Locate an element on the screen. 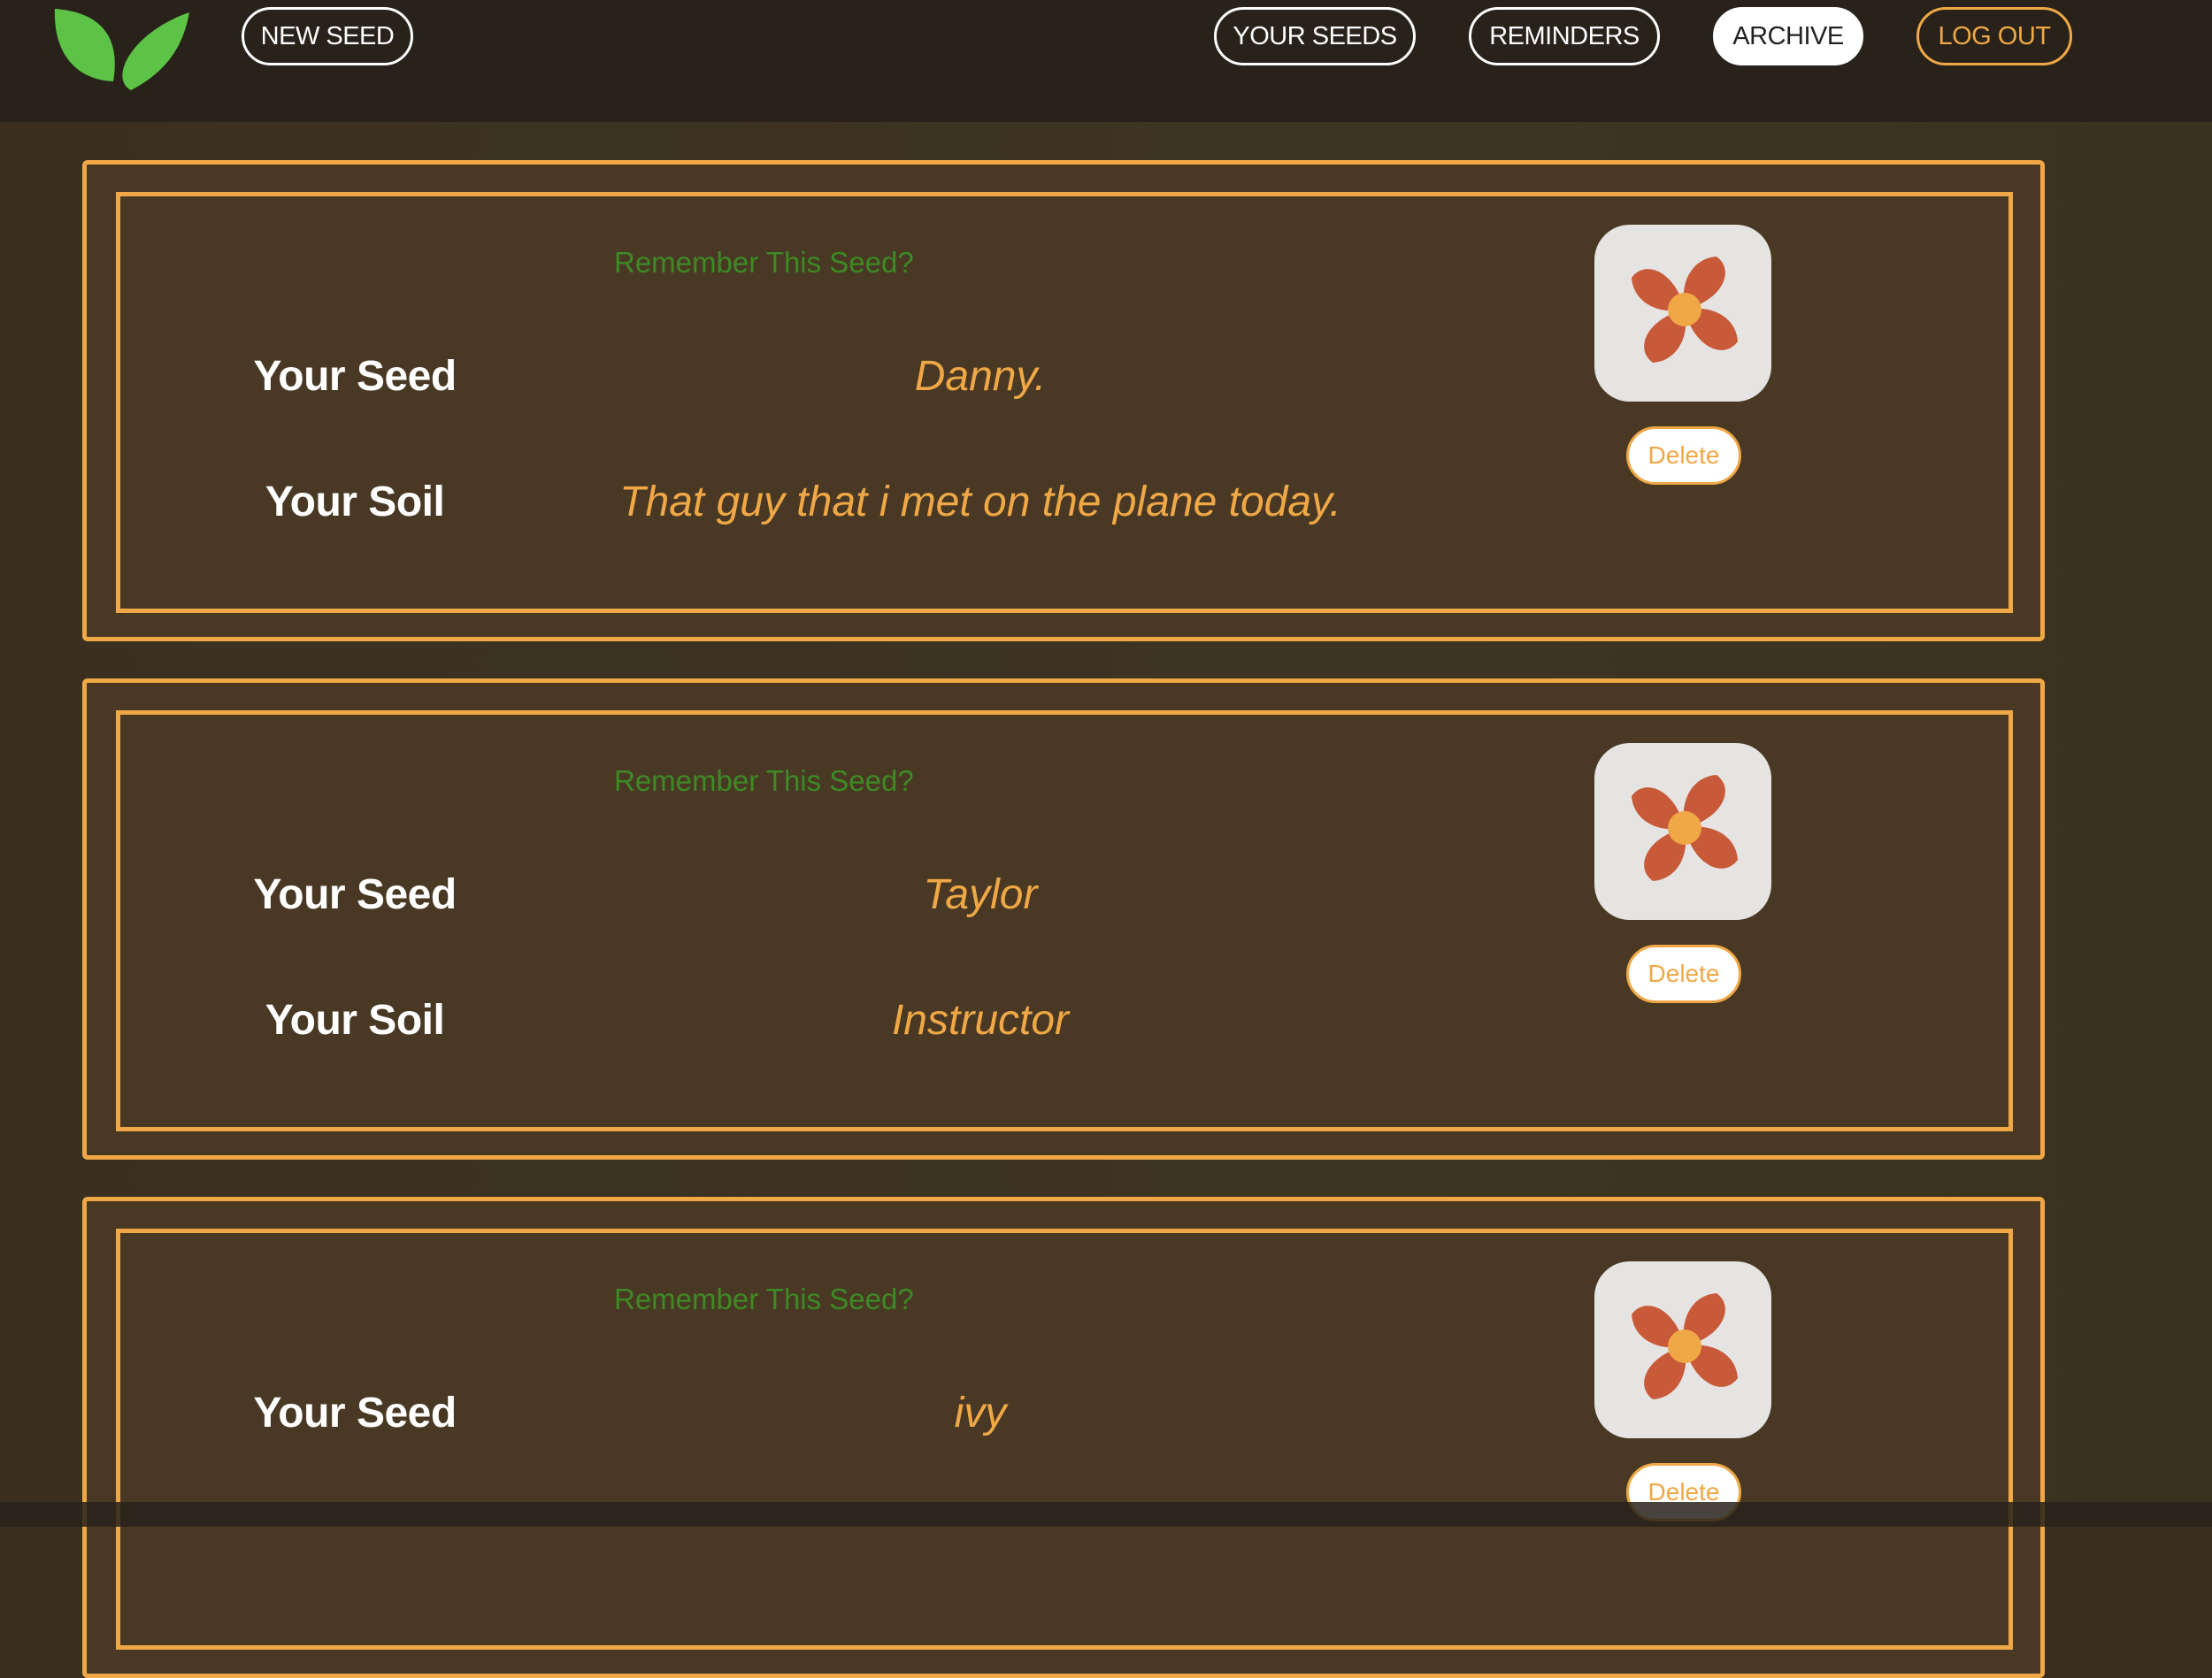 The image size is (2212, 1678). nav-logout-button: LOG OUT is located at coordinates (1994, 36).